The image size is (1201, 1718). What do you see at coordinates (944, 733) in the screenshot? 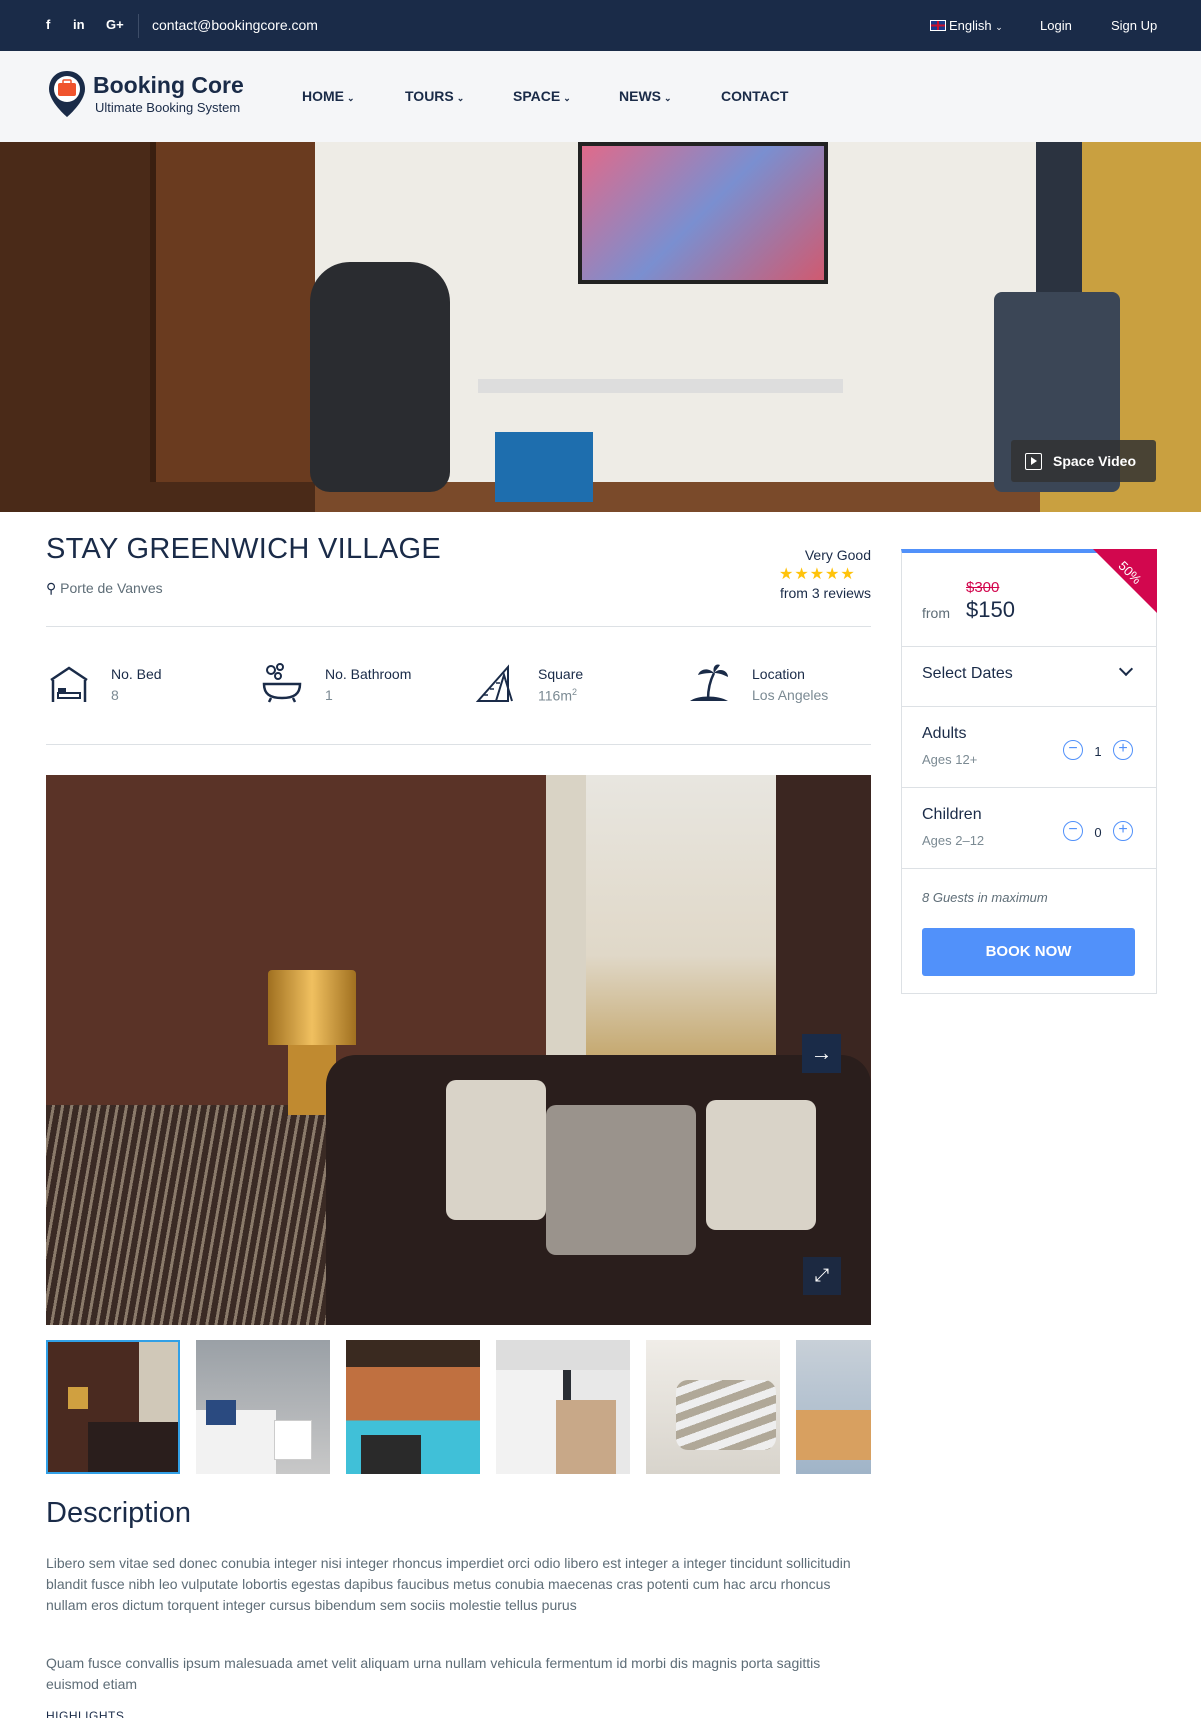
I see `adults-label: Adults` at bounding box center [944, 733].